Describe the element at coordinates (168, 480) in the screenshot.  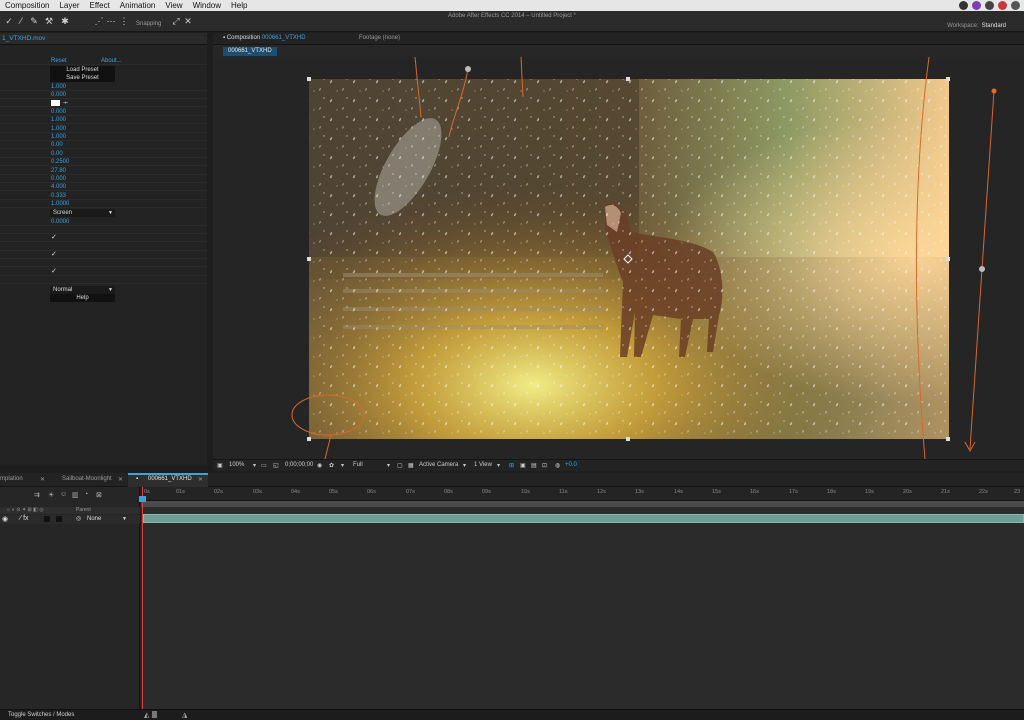
I see `timeline-tab-active: ▪ 000661_VTXHD ✕` at that location.